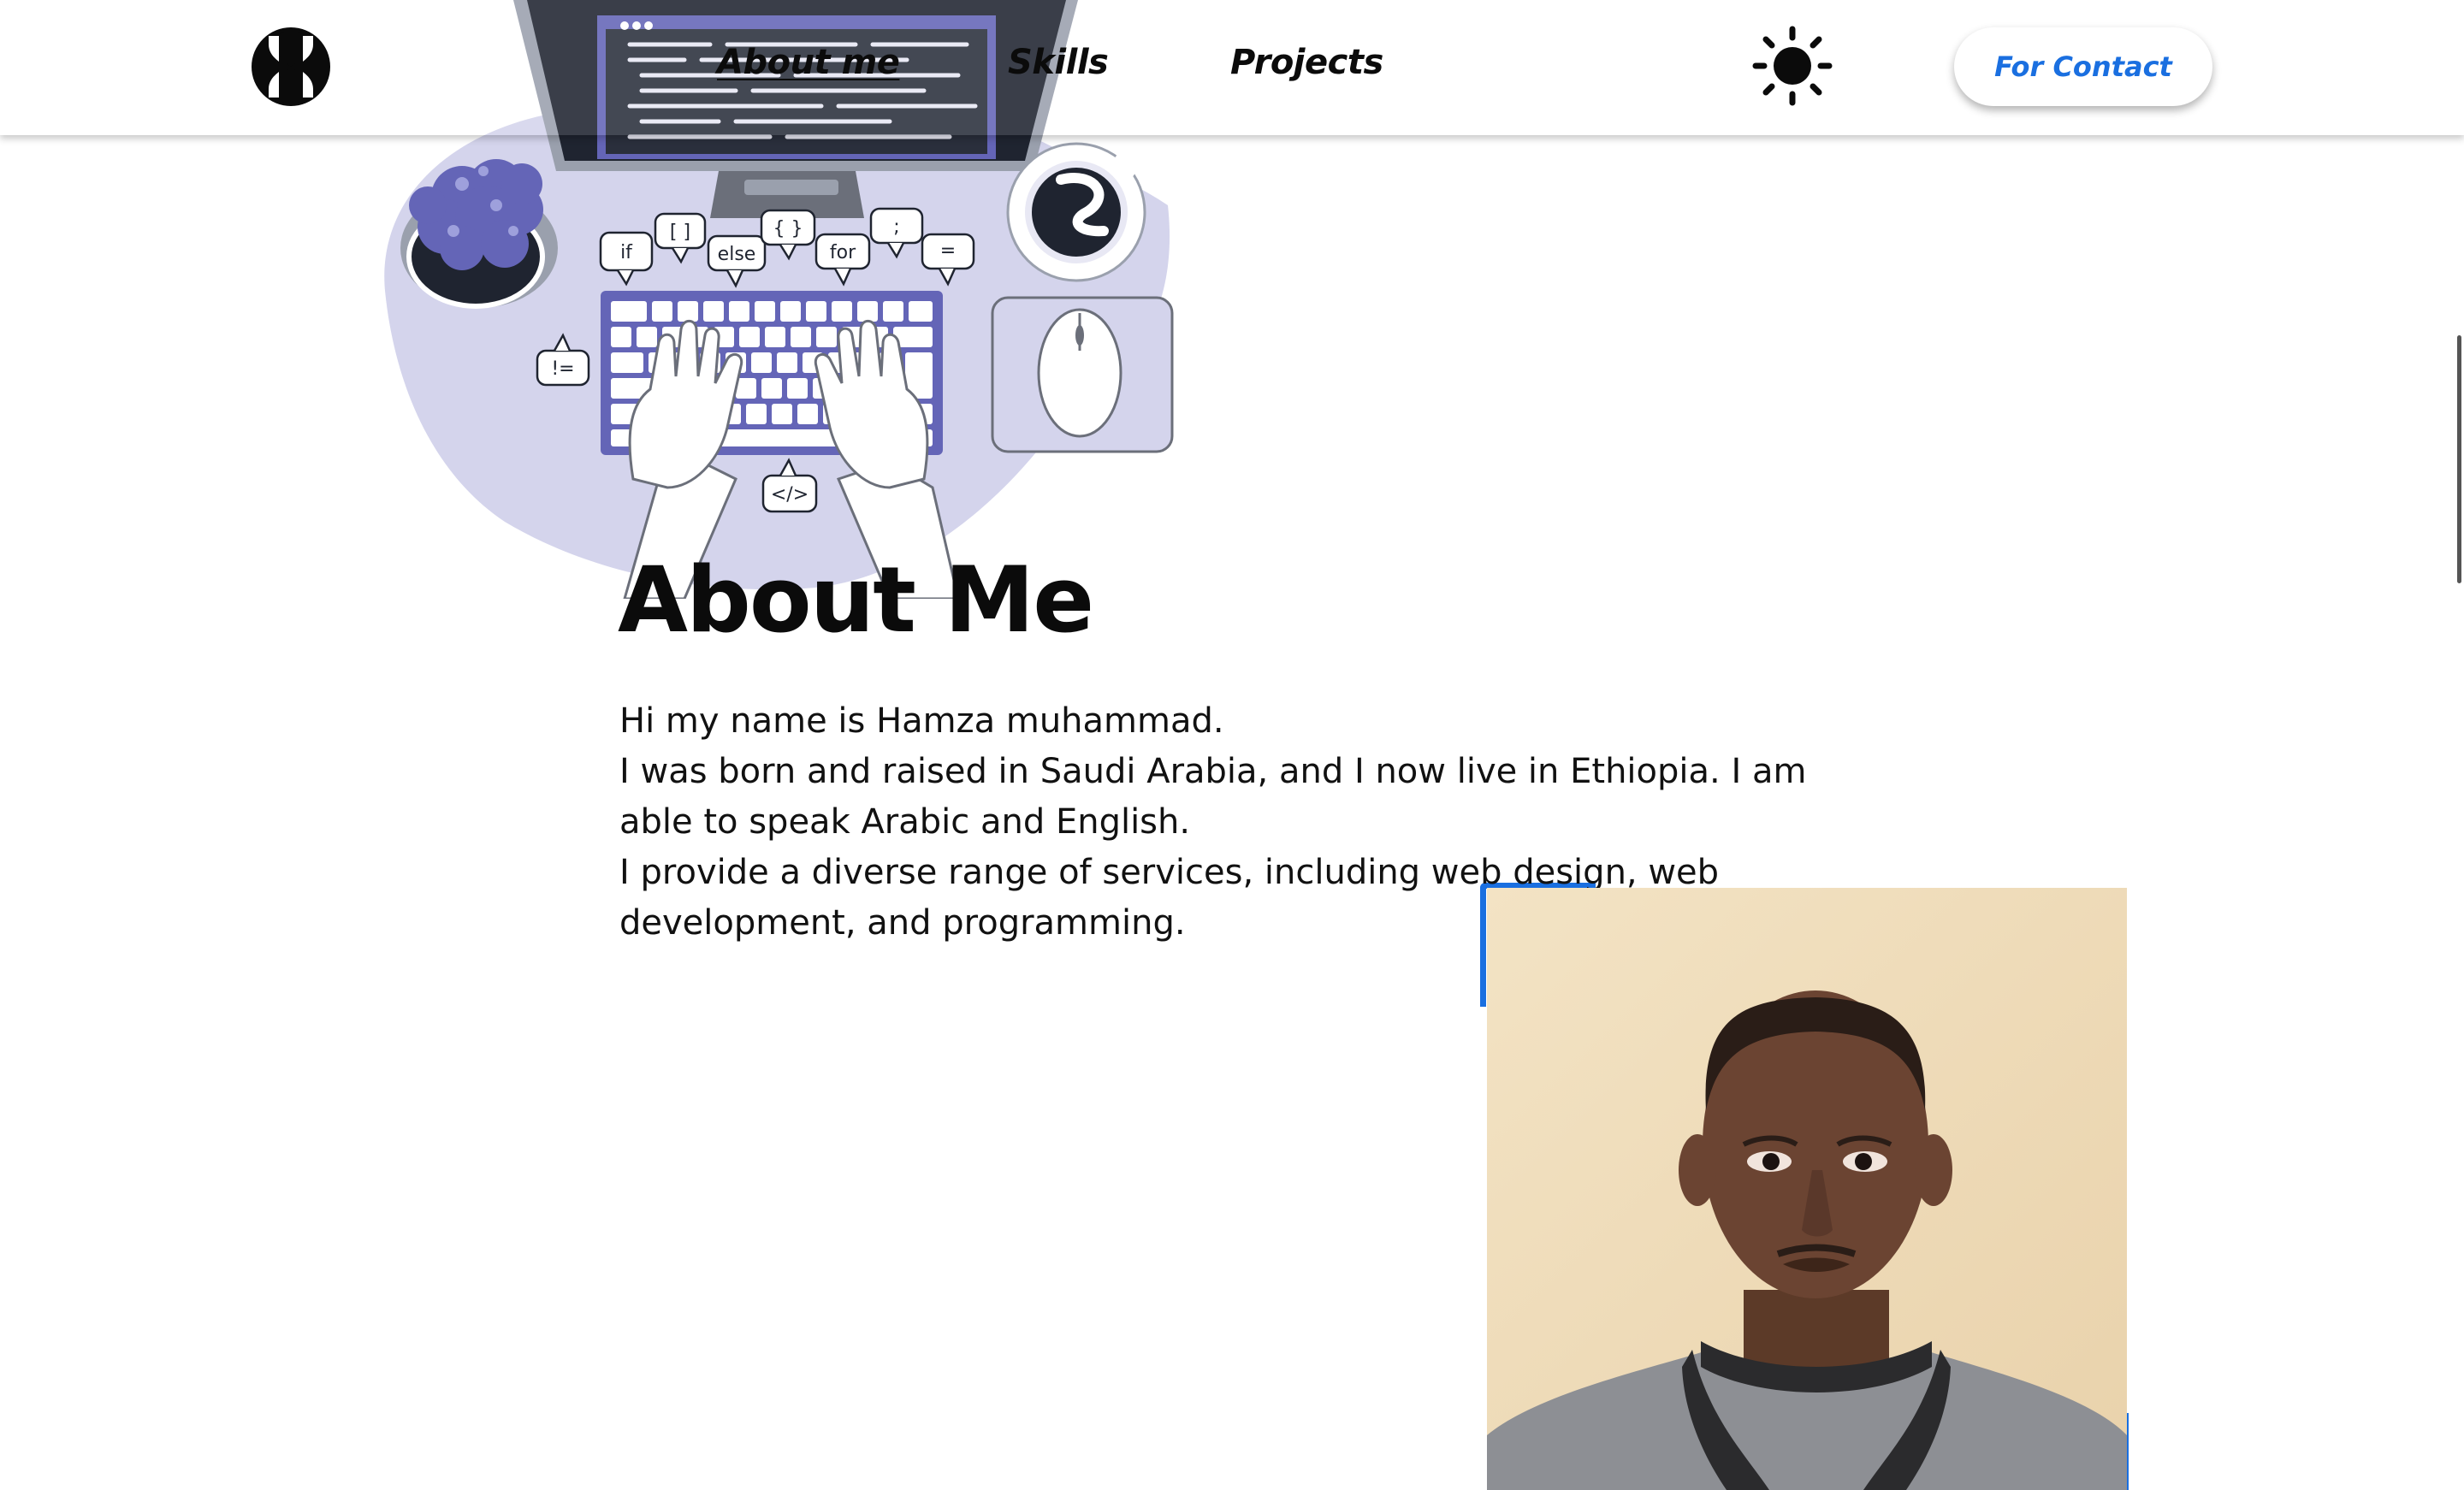  What do you see at coordinates (737, 255) in the screenshot?
I see `svg-text: else` at bounding box center [737, 255].